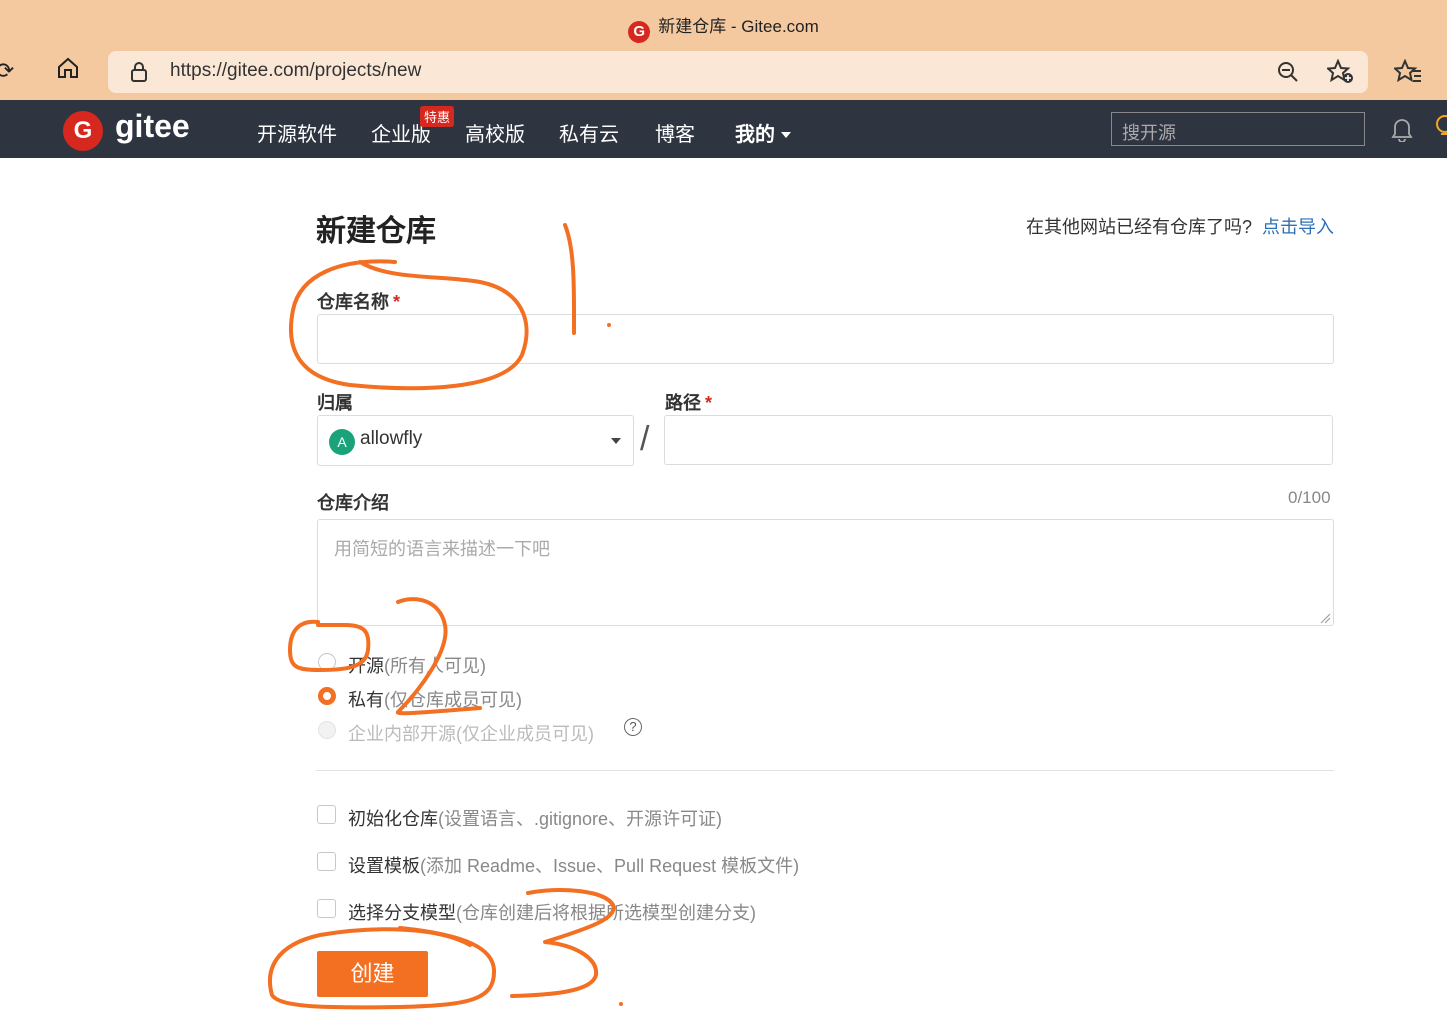 This screenshot has height=1030, width=1447. I want to click on nav-private-cloud: 私有云, so click(589, 132).